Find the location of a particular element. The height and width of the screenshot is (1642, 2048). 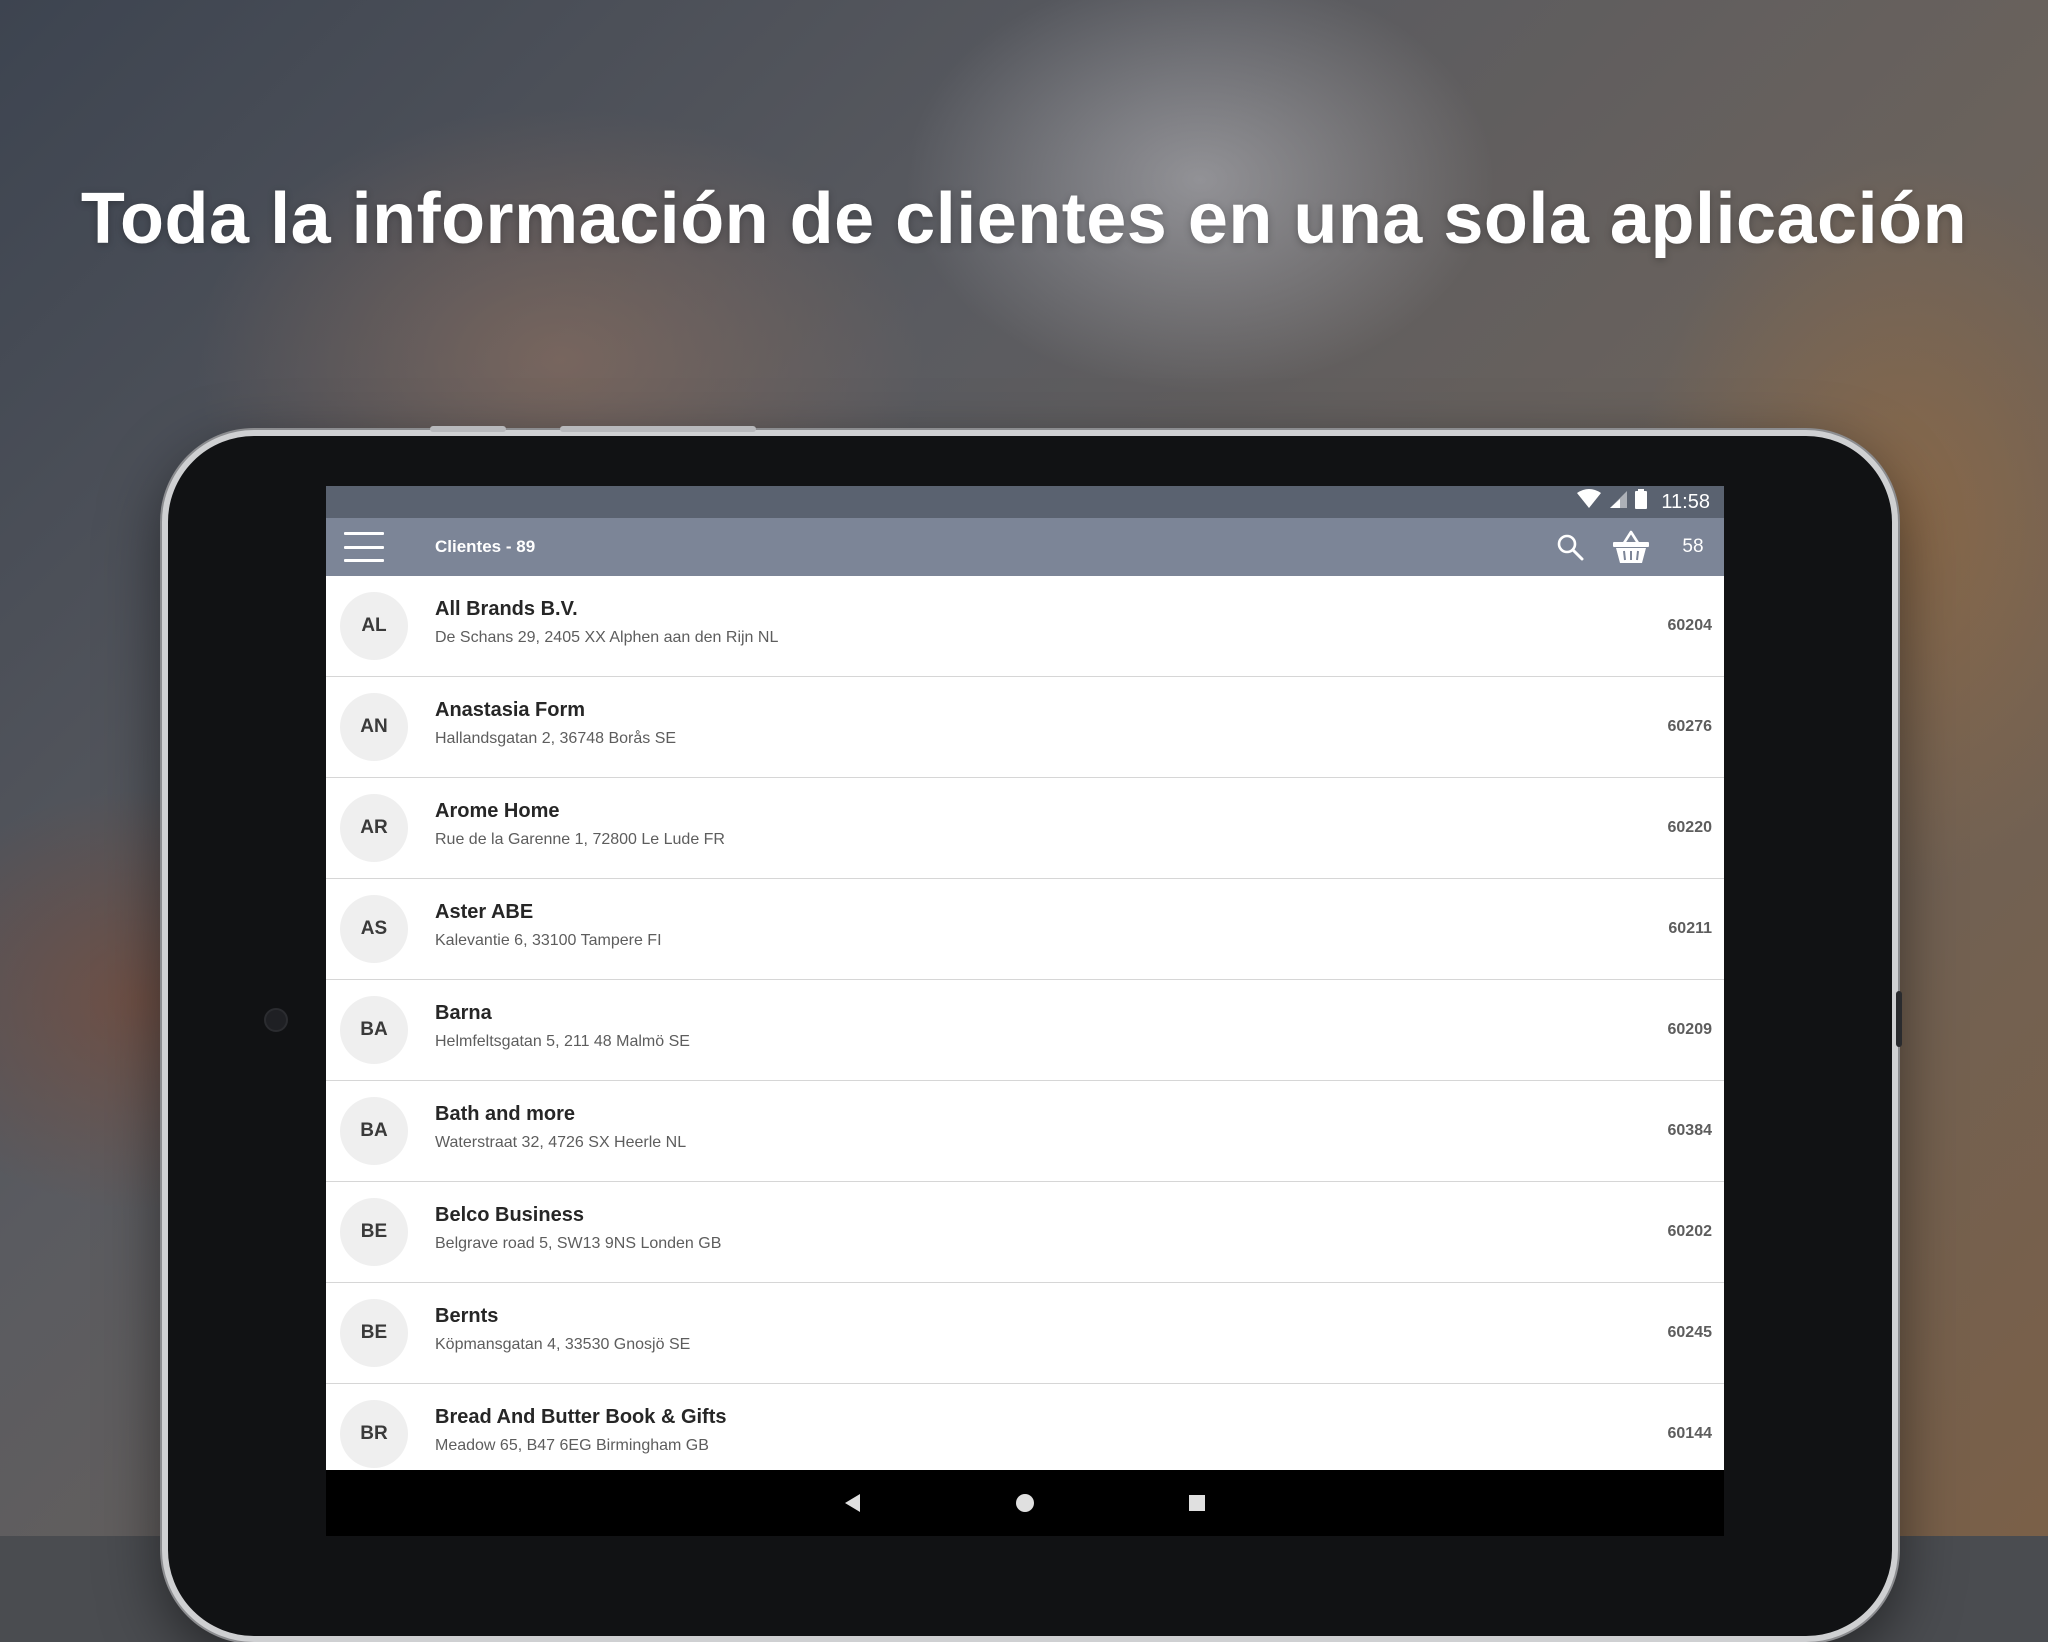

app-bar-actions: 58 is located at coordinates (1632, 547).